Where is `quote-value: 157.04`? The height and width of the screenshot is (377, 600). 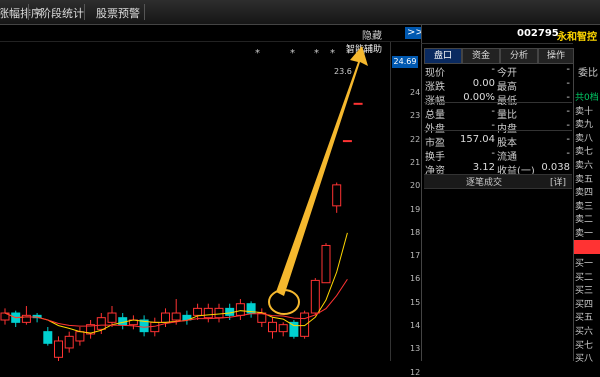 quote-value: 157.04 is located at coordinates (477, 139).